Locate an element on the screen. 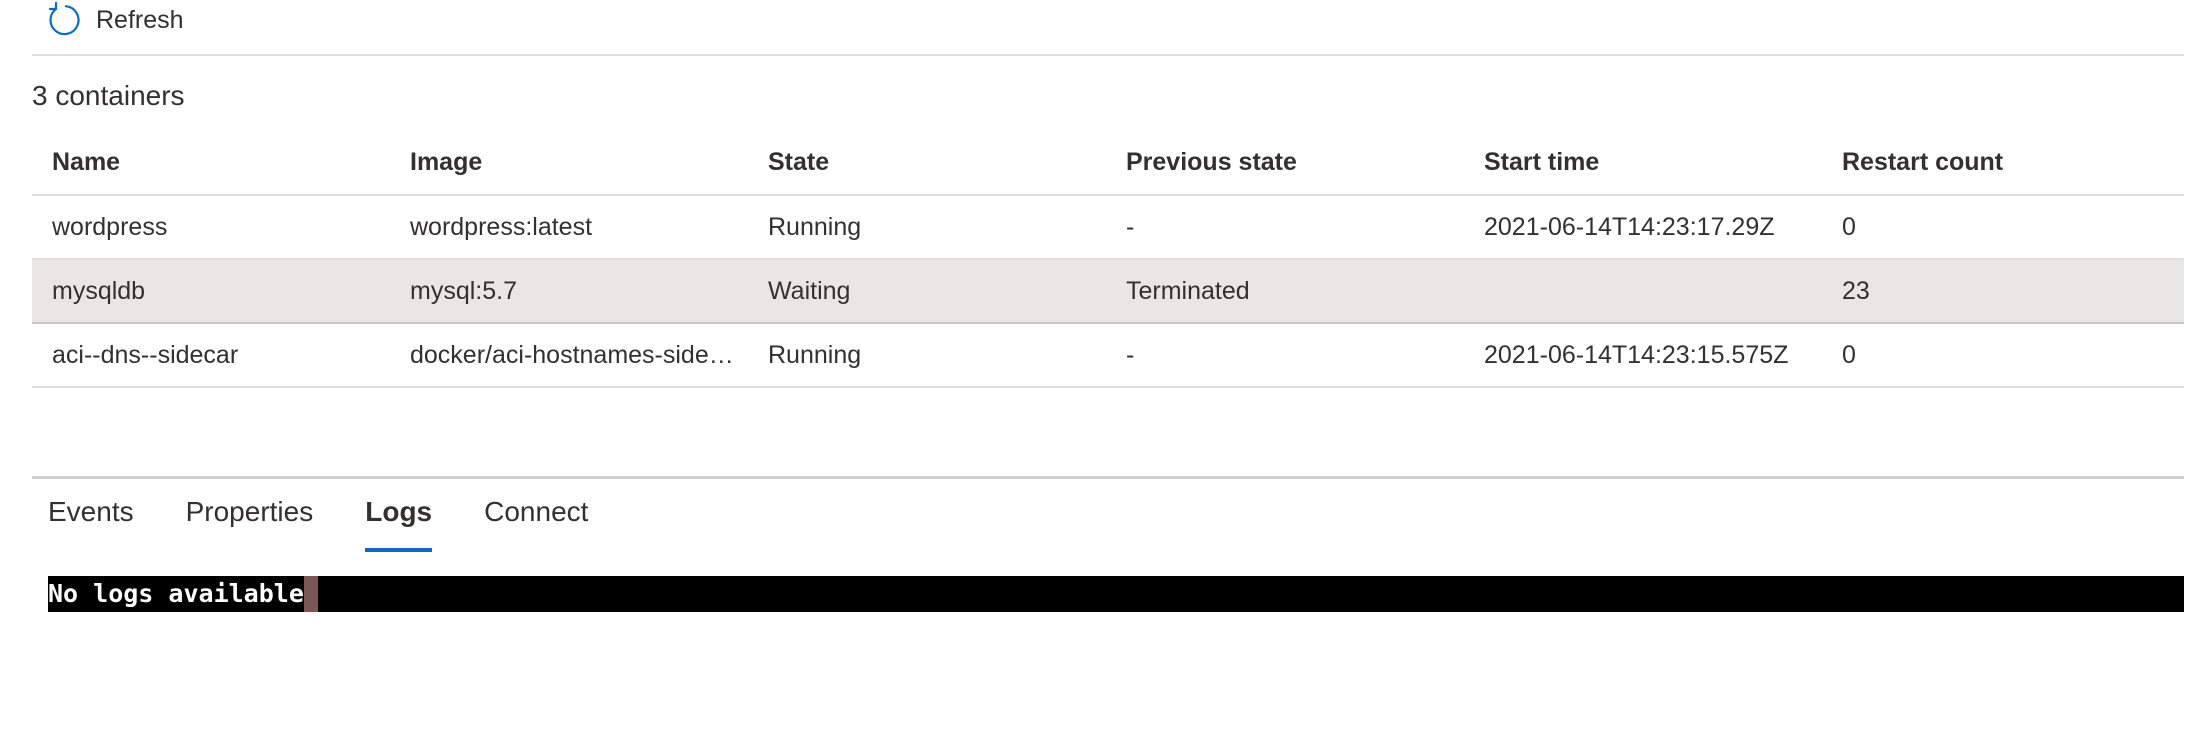 This screenshot has height=756, width=2202. console-text: No logs available is located at coordinates (176, 593).